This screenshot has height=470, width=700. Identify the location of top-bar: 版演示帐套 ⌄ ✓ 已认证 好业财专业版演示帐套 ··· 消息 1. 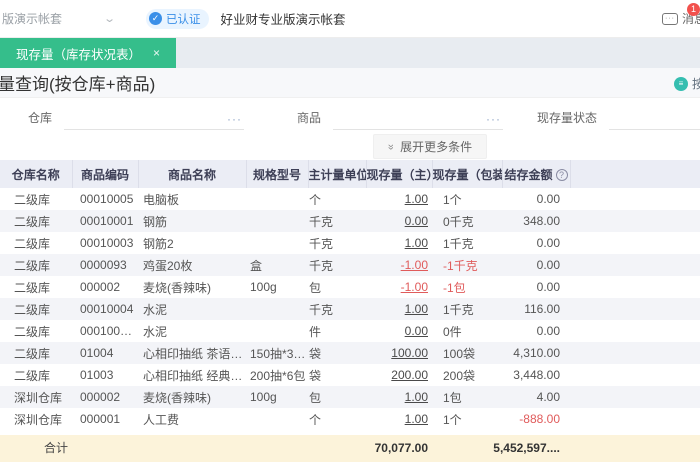
(350, 19).